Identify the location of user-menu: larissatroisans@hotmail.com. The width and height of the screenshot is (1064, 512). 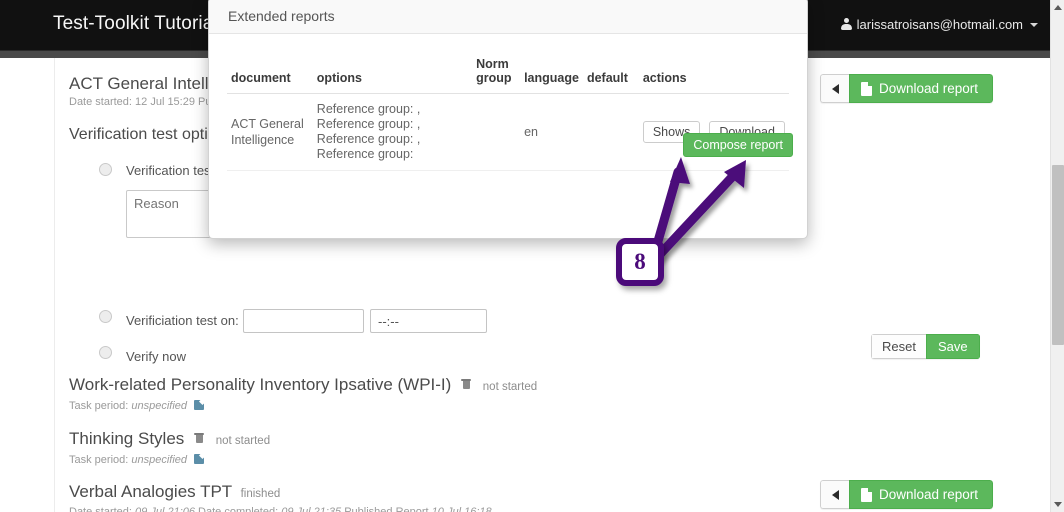
(939, 24).